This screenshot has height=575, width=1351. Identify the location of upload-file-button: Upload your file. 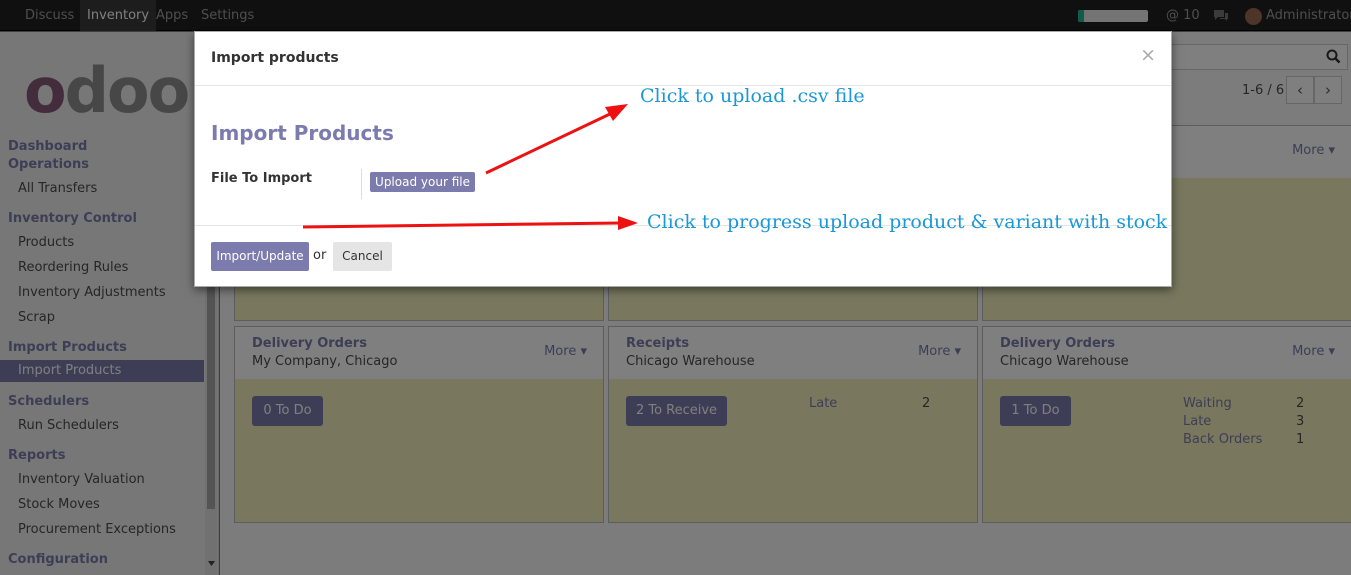
(422, 182).